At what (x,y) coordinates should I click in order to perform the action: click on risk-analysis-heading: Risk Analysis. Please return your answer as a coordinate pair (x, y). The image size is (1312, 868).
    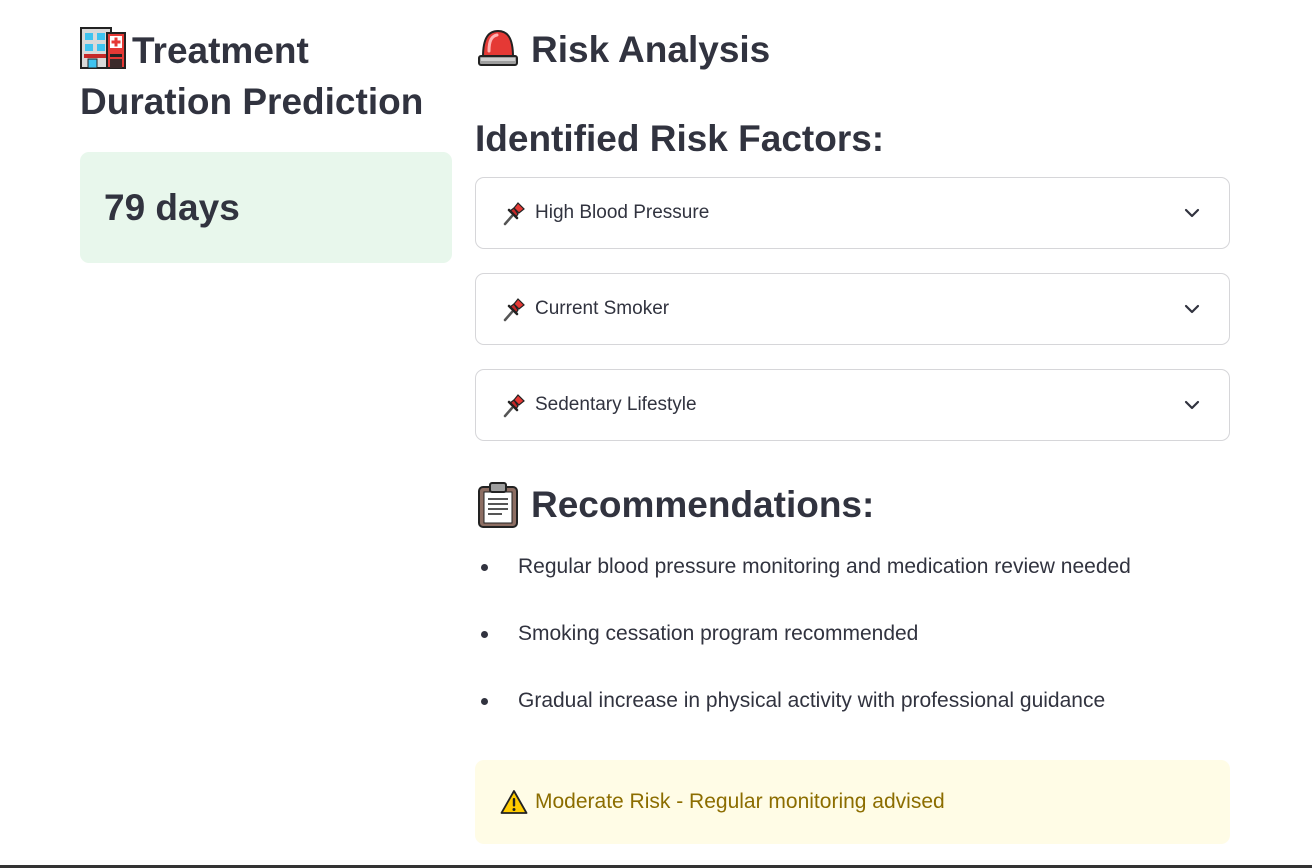
    Looking at the image, I should click on (852, 49).